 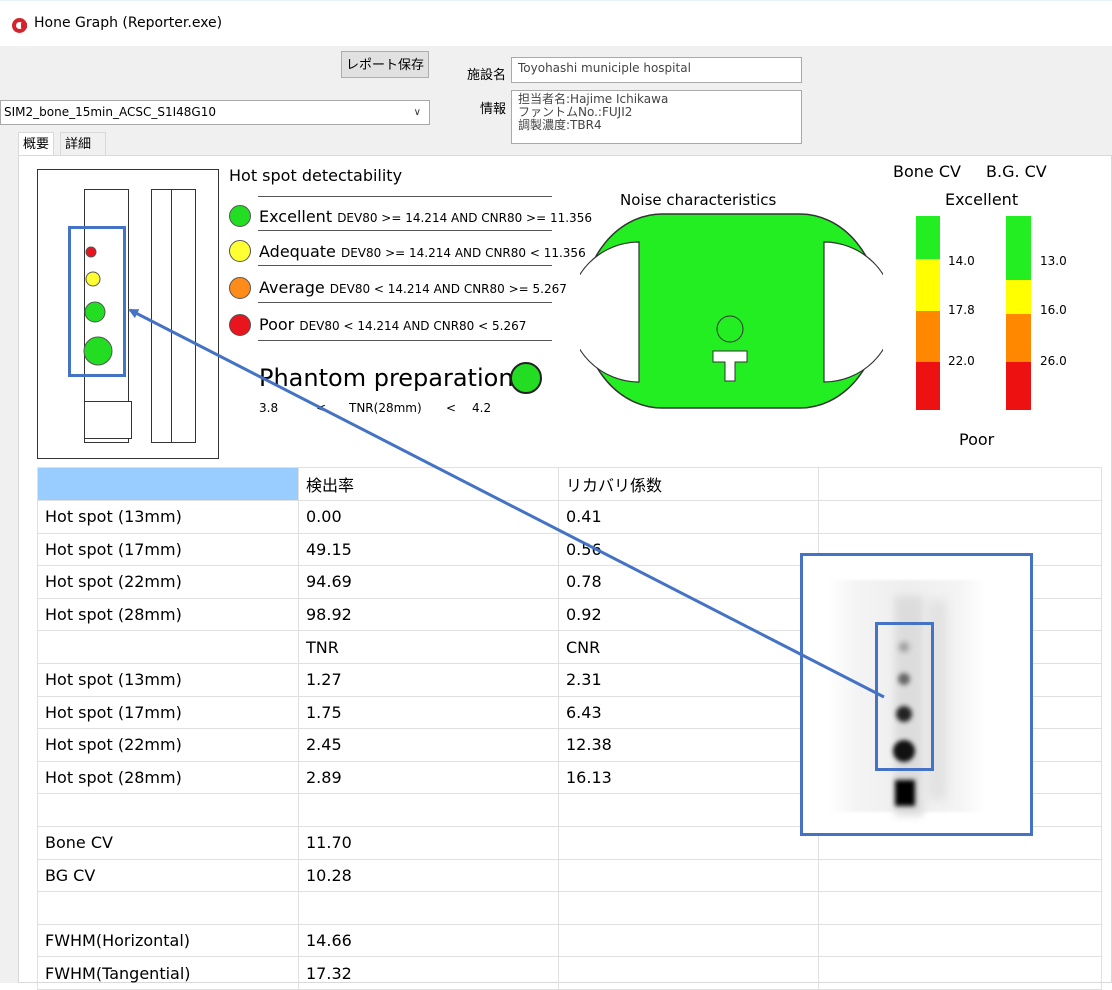 I want to click on table-cell: 1.27, so click(x=428, y=679).